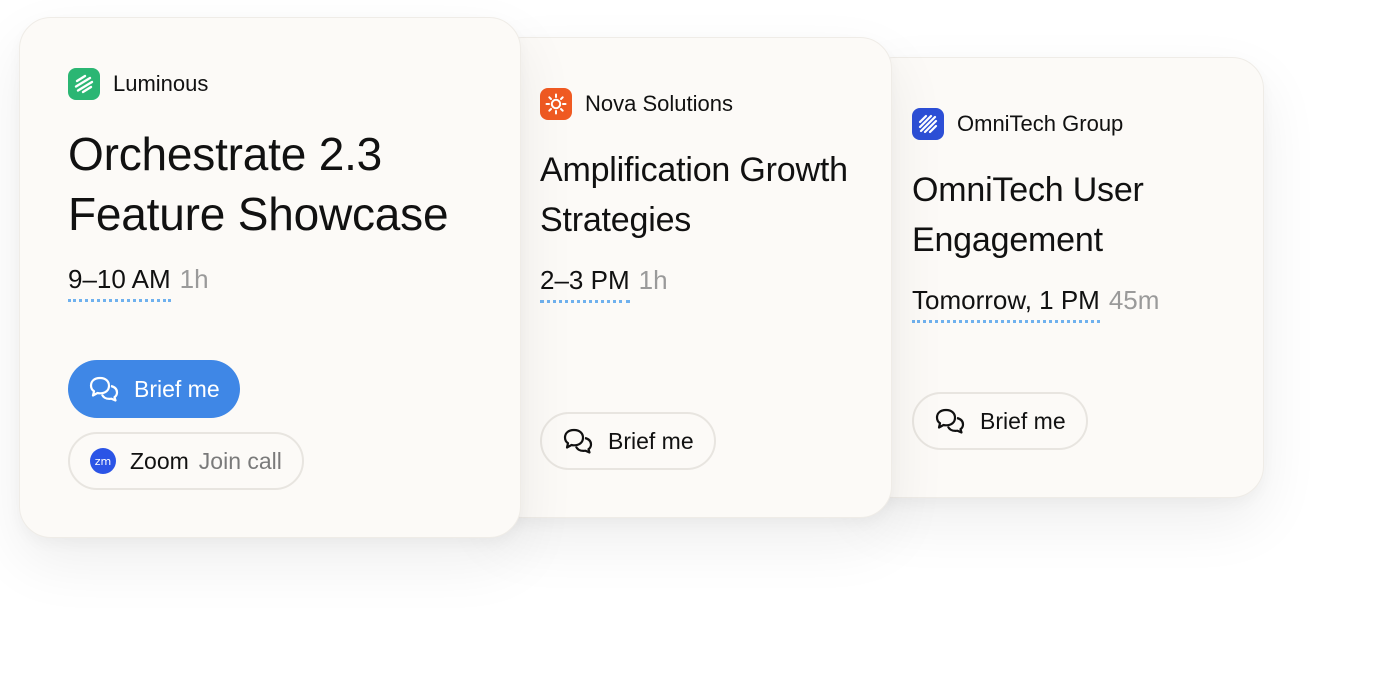 The width and height of the screenshot is (1384, 674). Describe the element at coordinates (659, 103) in the screenshot. I see `company-name: Nova Solutions` at that location.